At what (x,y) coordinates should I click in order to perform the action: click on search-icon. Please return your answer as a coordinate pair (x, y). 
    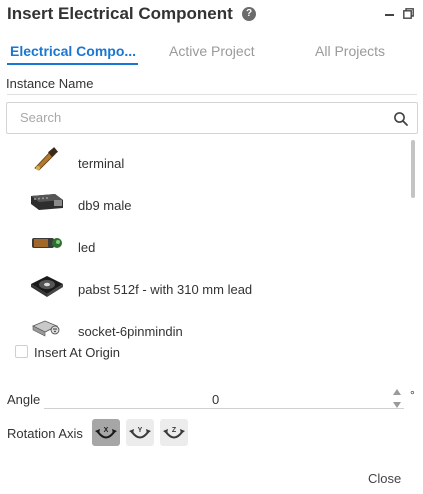
    Looking at the image, I should click on (401, 119).